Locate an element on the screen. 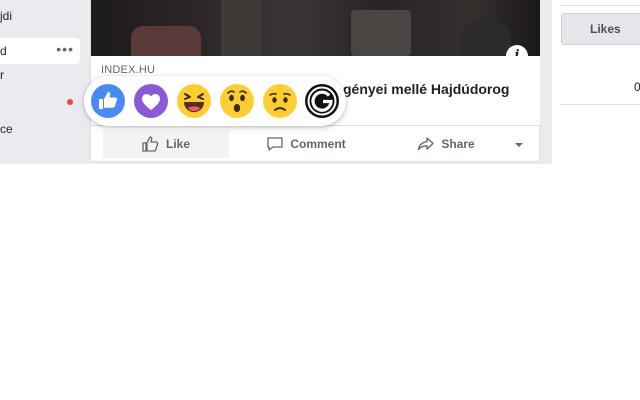 This screenshot has width=640, height=400. haha-reaction-icon is located at coordinates (194, 101).